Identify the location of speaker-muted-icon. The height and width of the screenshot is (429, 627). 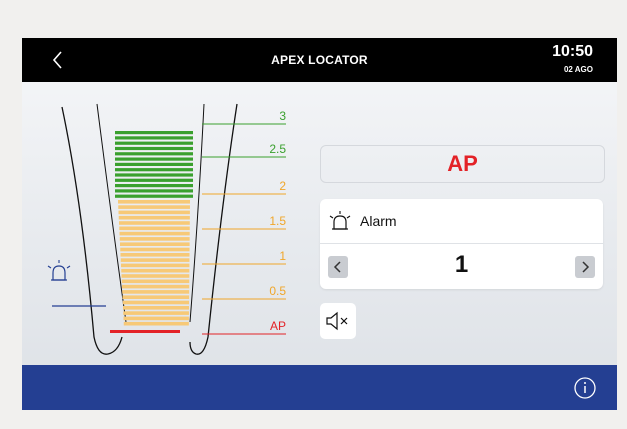
(337, 321).